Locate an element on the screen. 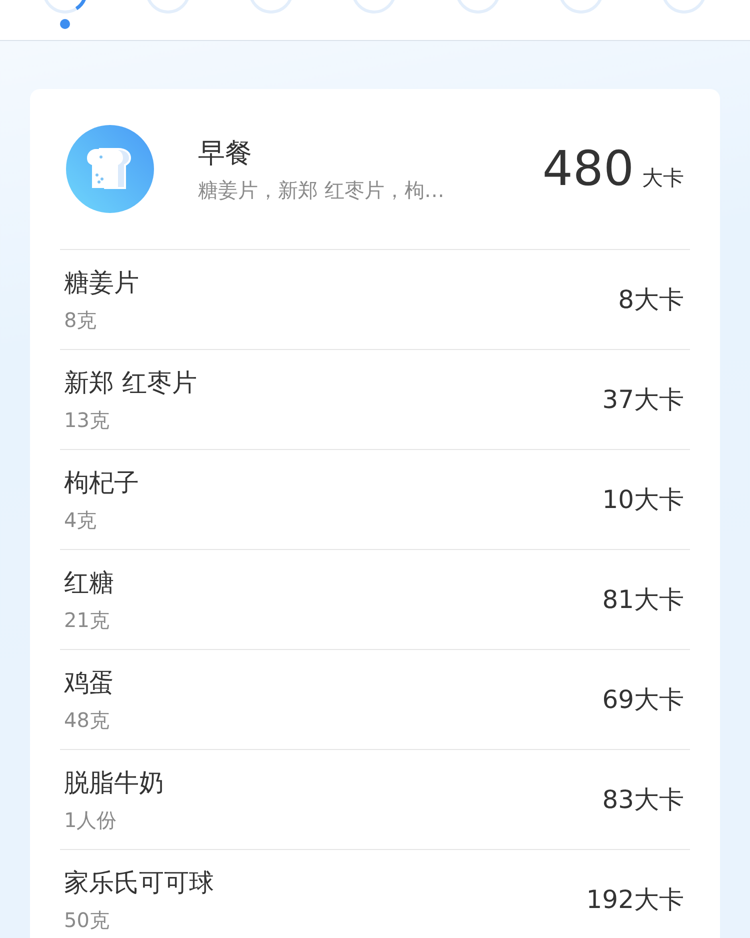 The image size is (750, 938). food-amount: 48克 is located at coordinates (87, 720).